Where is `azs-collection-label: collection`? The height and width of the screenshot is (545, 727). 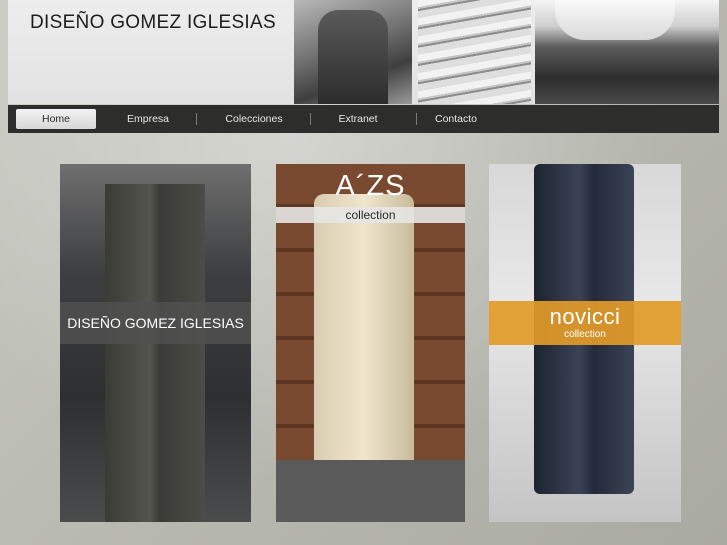 azs-collection-label: collection is located at coordinates (370, 215).